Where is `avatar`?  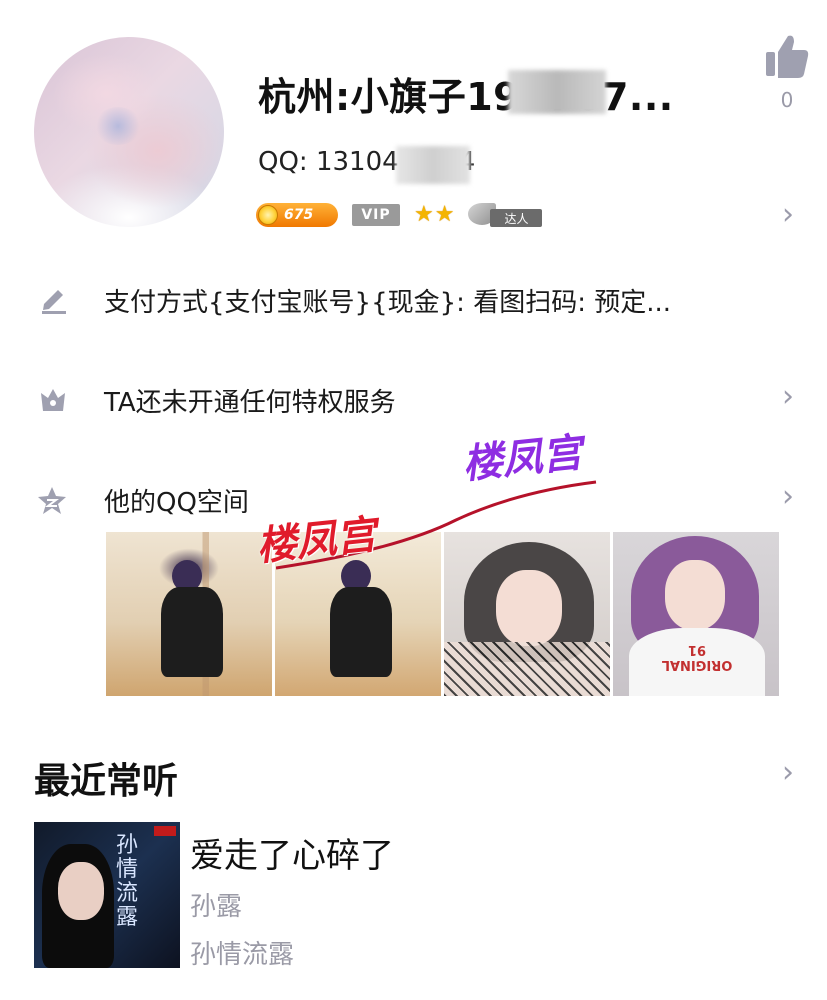
avatar is located at coordinates (129, 132).